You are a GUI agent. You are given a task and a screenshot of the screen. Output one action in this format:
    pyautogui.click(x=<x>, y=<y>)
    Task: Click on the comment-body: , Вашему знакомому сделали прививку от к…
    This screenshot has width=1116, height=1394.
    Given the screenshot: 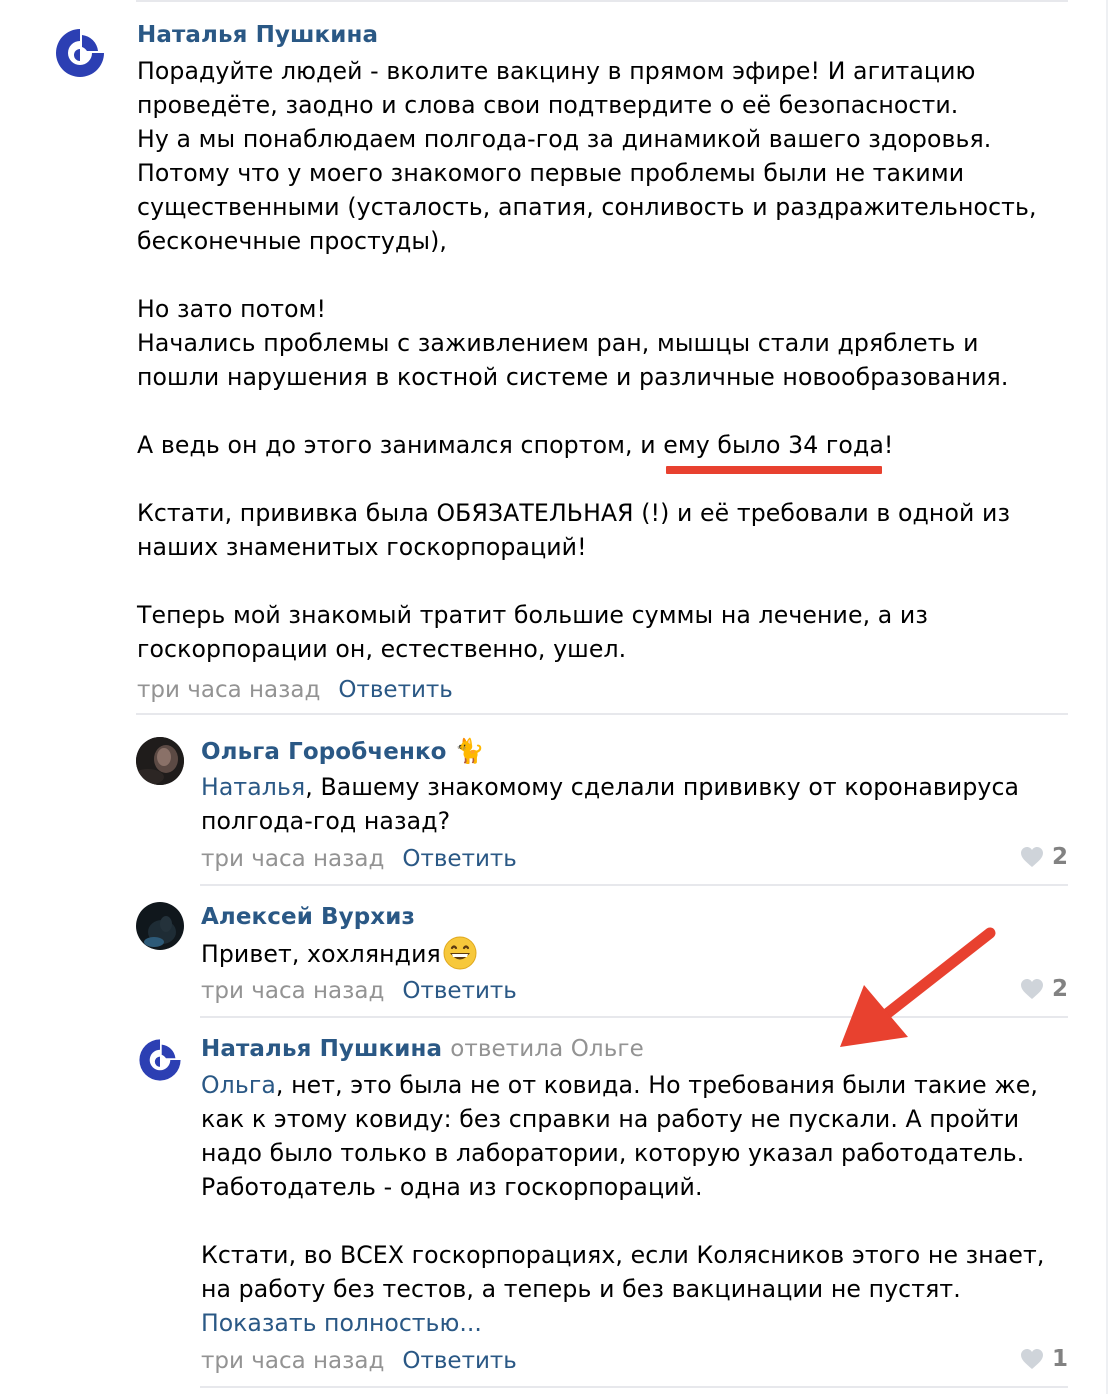 What is the action you would take?
    pyautogui.click(x=610, y=804)
    